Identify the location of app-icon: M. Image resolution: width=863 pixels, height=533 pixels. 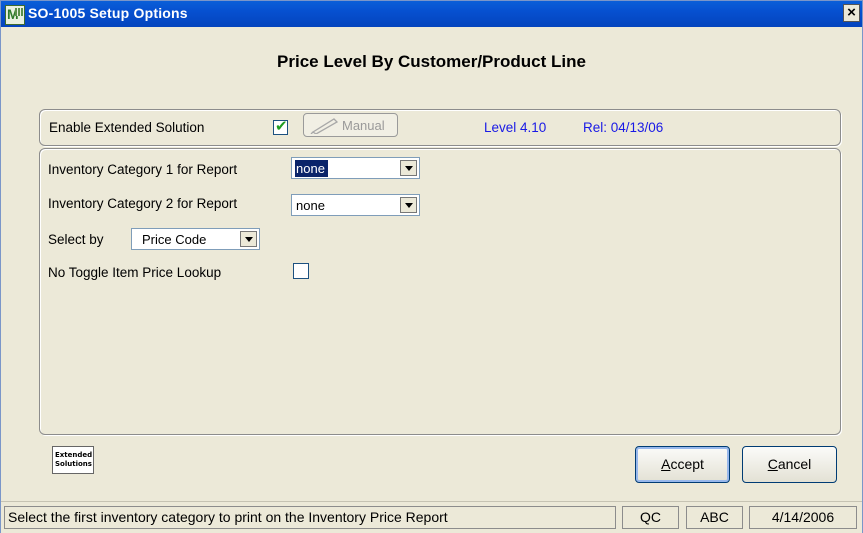
(15, 15).